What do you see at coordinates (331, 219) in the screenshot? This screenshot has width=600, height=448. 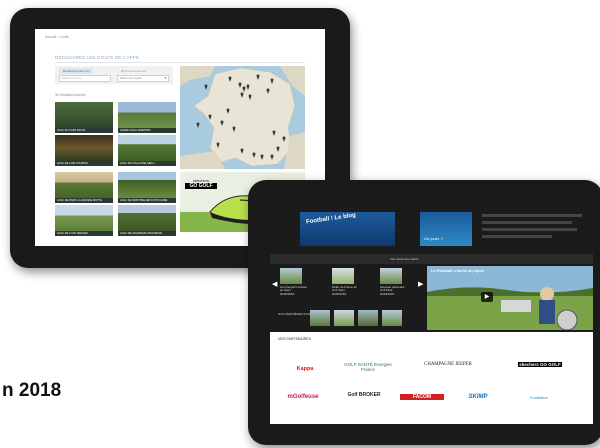 I see `banner-title: Football ! Le blog` at bounding box center [331, 219].